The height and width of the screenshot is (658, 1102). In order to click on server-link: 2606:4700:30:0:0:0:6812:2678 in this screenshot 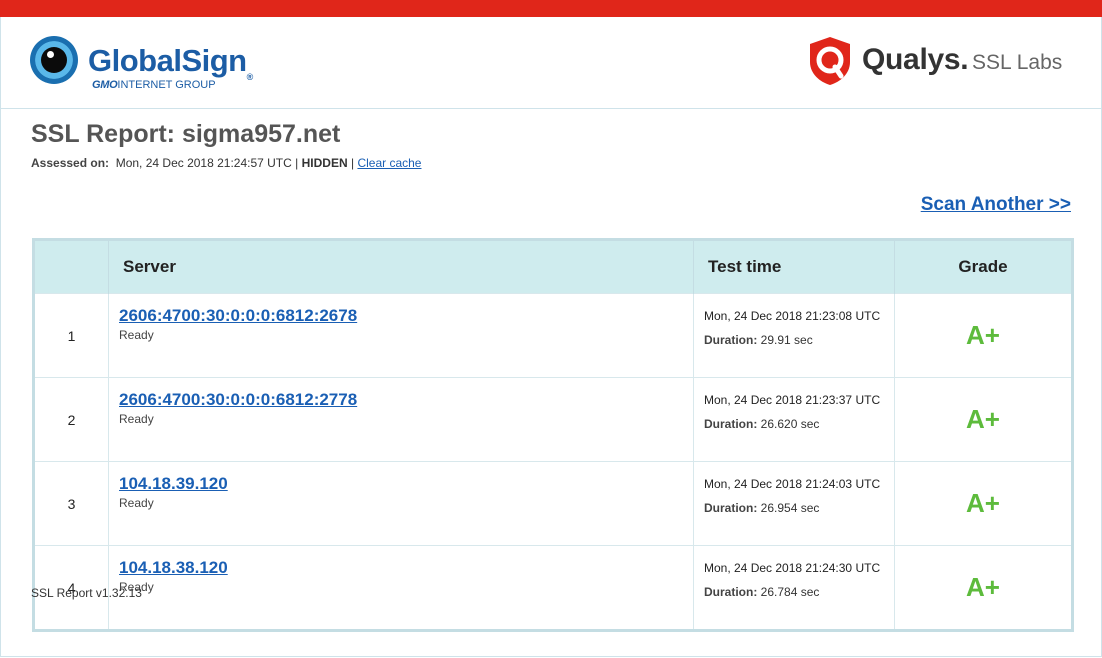, I will do `click(406, 316)`.